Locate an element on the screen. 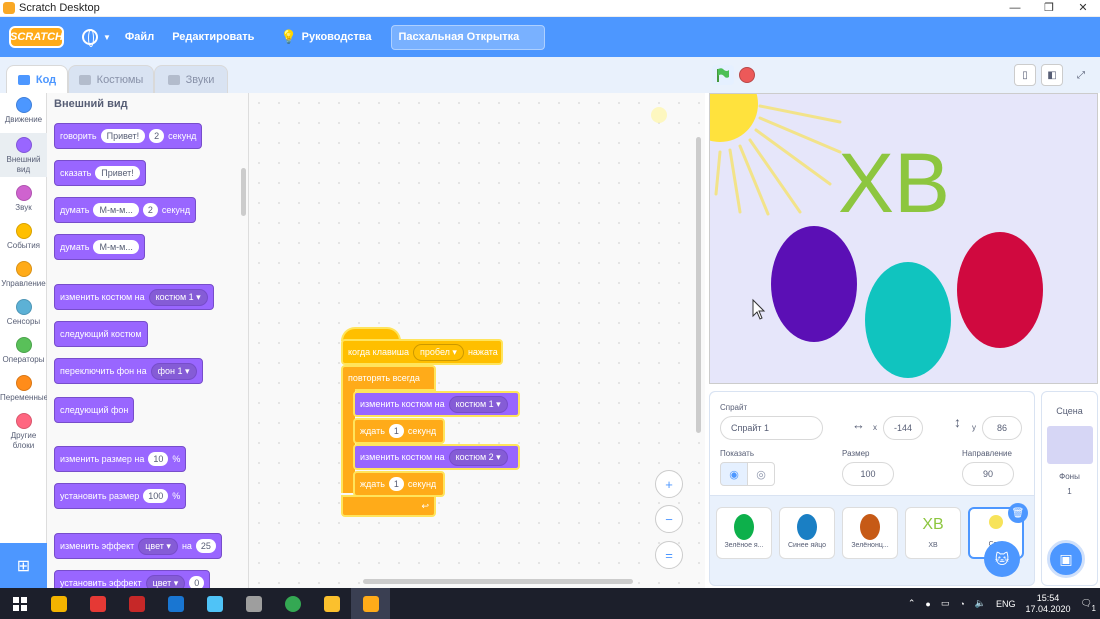 Image resolution: width=1100 pixels, height=619 pixels. block-next-backdrop: следующий фон is located at coordinates (94, 410).